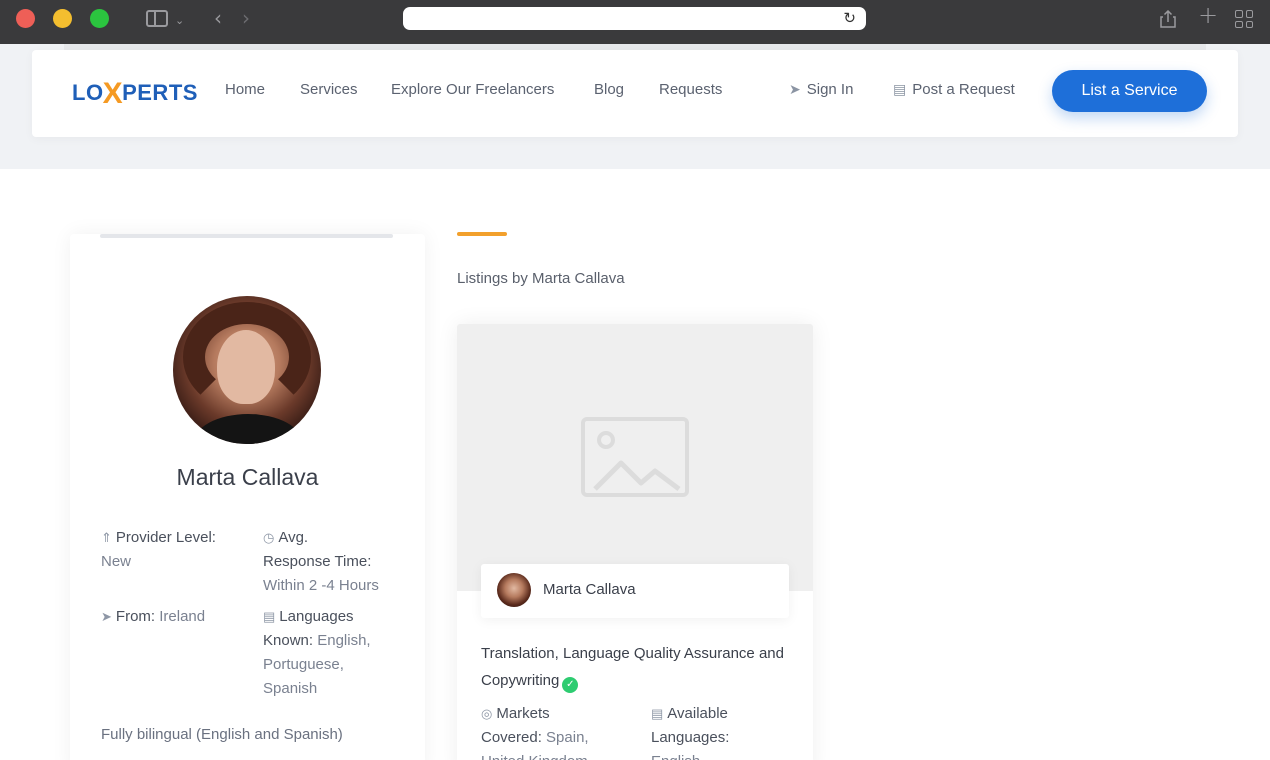 Image resolution: width=1270 pixels, height=760 pixels. What do you see at coordinates (487, 713) in the screenshot?
I see `globe-icon: ◎` at bounding box center [487, 713].